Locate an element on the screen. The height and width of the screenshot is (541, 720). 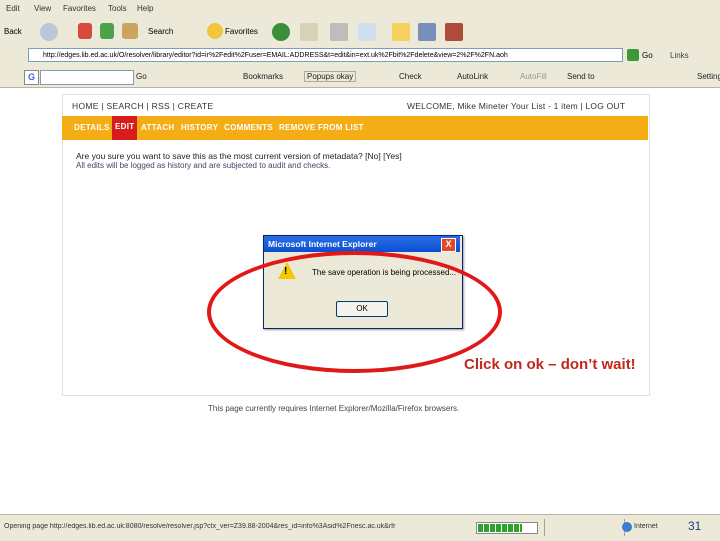
bookmarks-button: Bookmarks is located at coordinates (263, 76).